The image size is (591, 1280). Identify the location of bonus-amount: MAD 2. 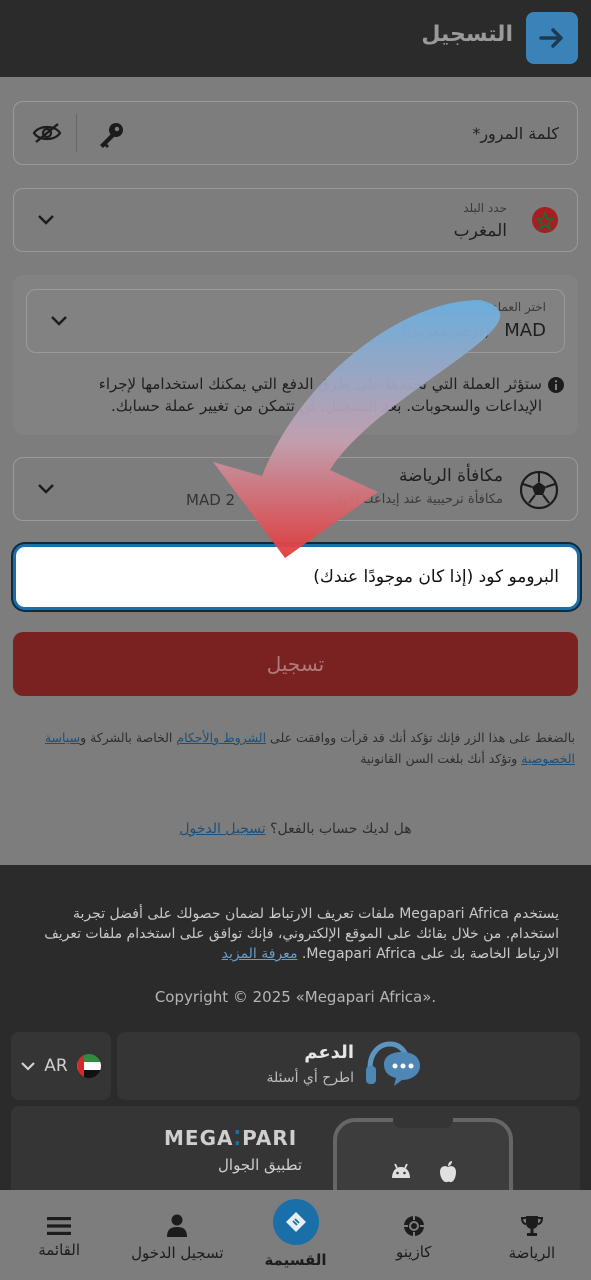
(211, 500).